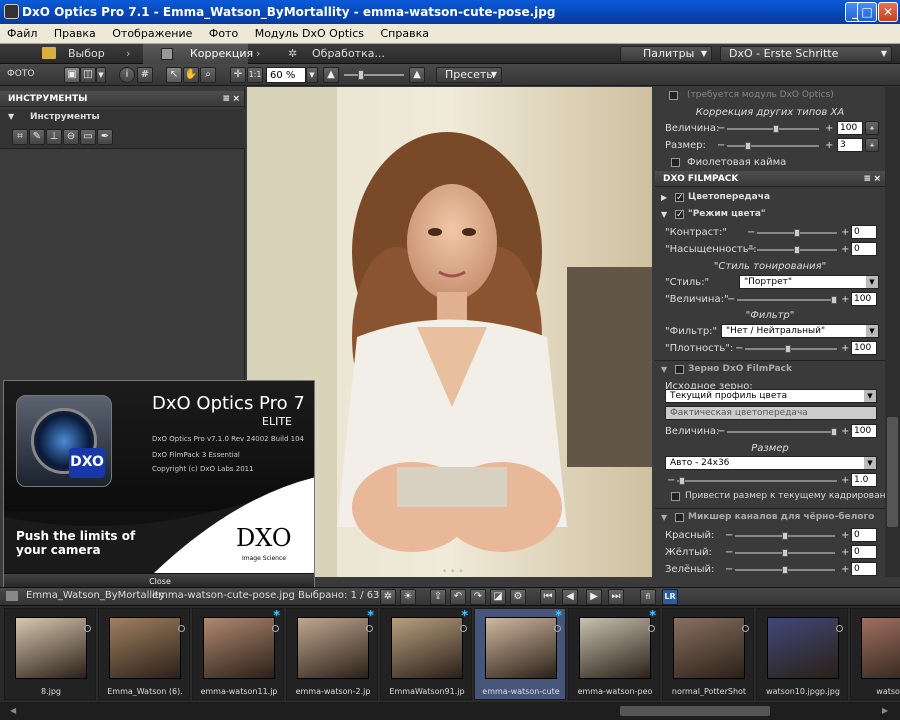 The width and height of the screenshot is (900, 720). I want to click on resize-handle: • • •, so click(453, 572).